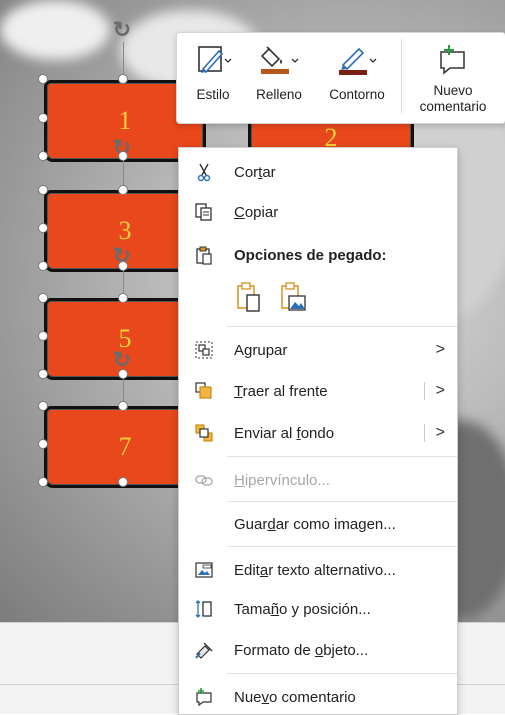  What do you see at coordinates (239, 212) in the screenshot?
I see `menu-label-accel: C` at bounding box center [239, 212].